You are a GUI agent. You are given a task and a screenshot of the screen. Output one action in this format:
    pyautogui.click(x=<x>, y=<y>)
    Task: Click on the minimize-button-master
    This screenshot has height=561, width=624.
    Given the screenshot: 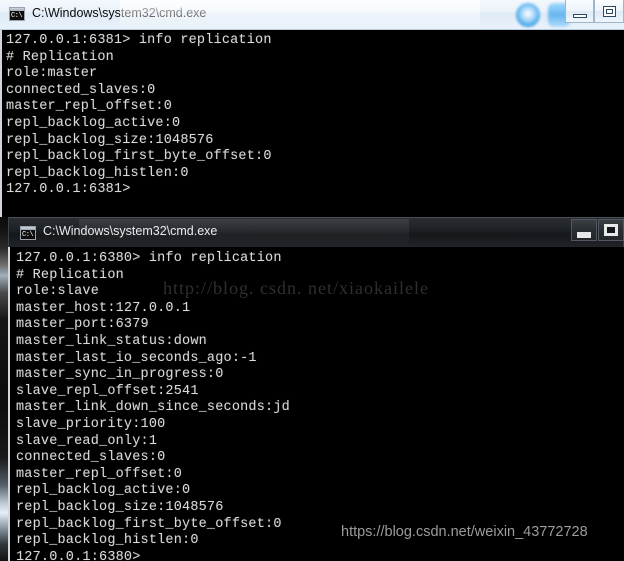 What is the action you would take?
    pyautogui.click(x=579, y=11)
    